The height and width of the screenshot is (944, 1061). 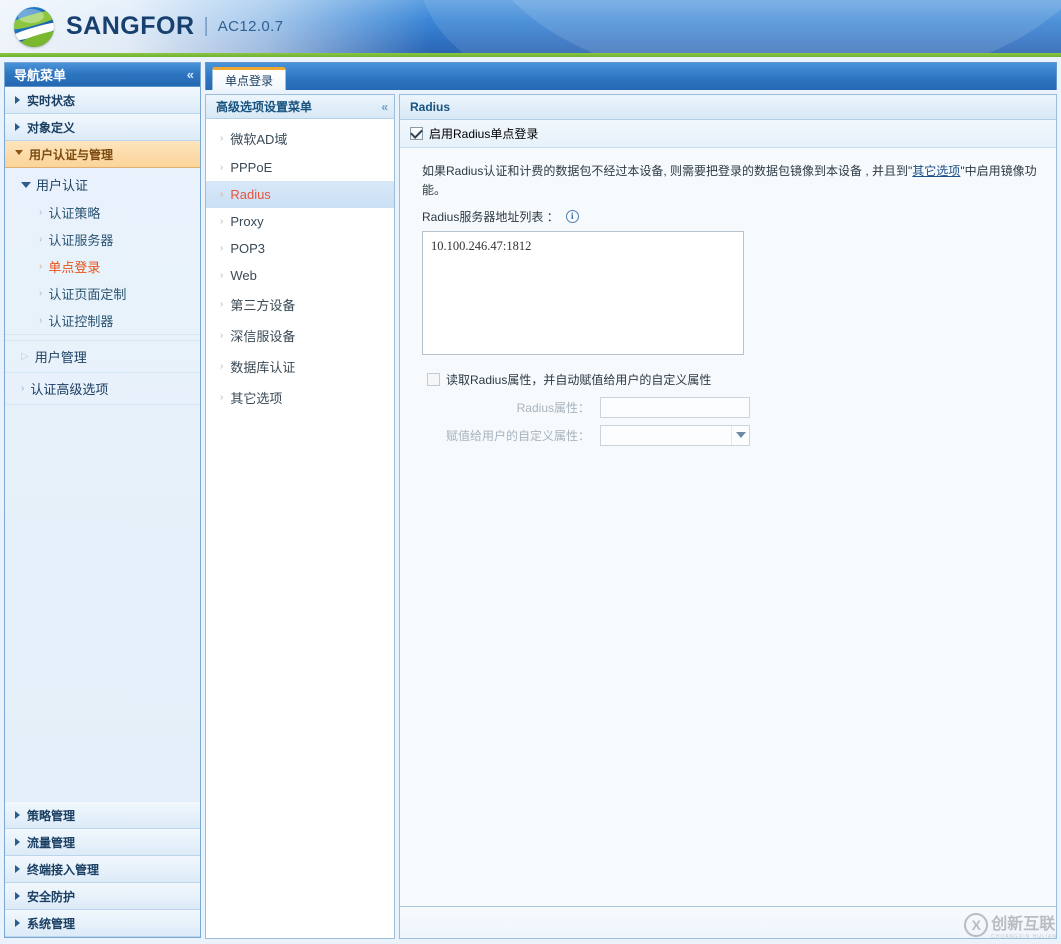 I want to click on submenu-item-label: 微软AD域, so click(x=259, y=139).